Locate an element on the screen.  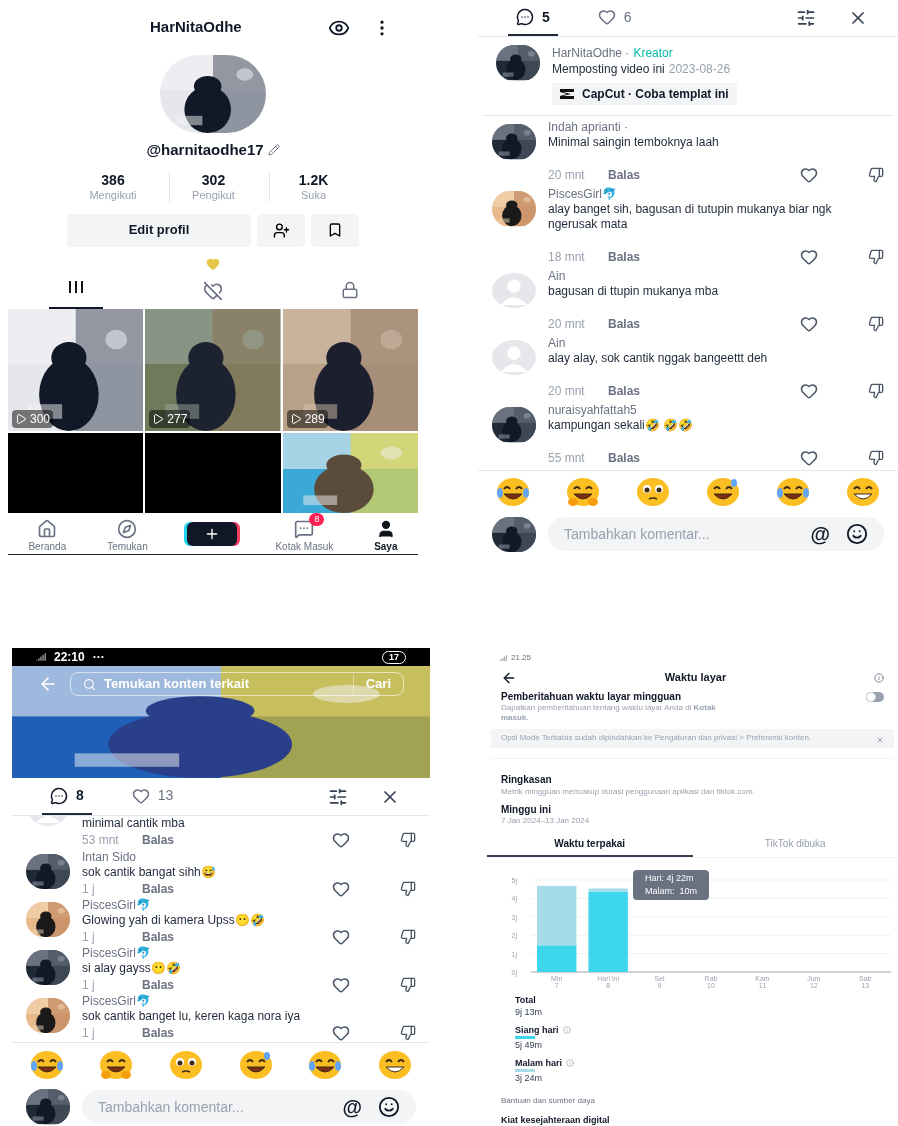
comment-time: 18 mnt is located at coordinates (567, 258).